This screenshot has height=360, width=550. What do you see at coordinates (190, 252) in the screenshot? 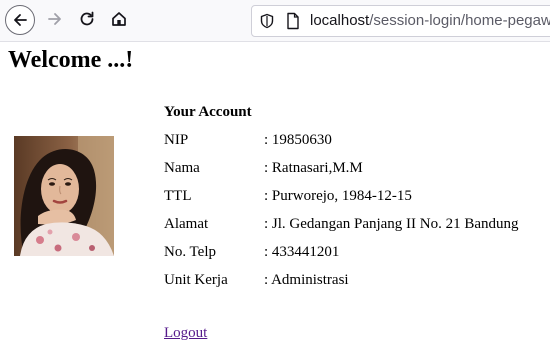
I see `field-label: No. Telp` at bounding box center [190, 252].